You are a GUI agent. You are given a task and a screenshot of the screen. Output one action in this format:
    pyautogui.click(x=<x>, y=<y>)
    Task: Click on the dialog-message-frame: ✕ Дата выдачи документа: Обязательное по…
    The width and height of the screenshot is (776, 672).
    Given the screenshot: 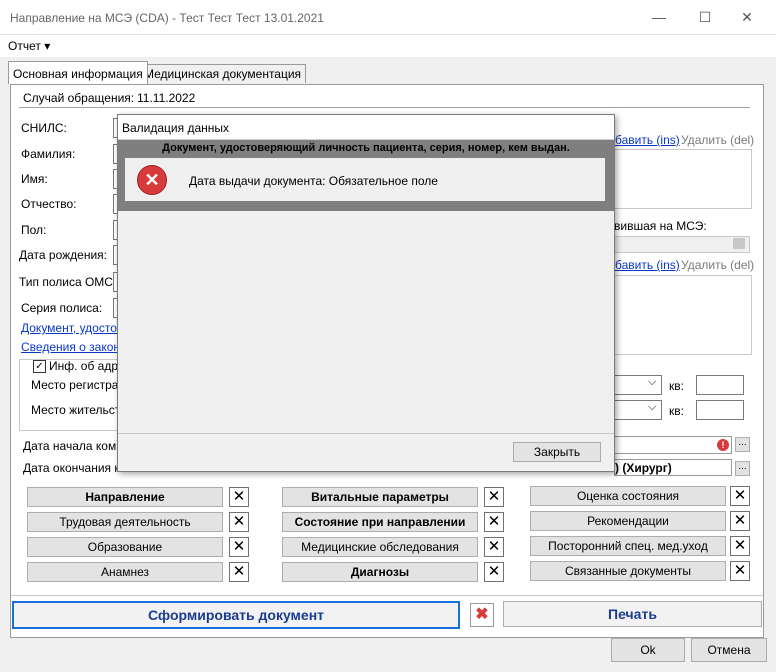 What is the action you would take?
    pyautogui.click(x=366, y=183)
    